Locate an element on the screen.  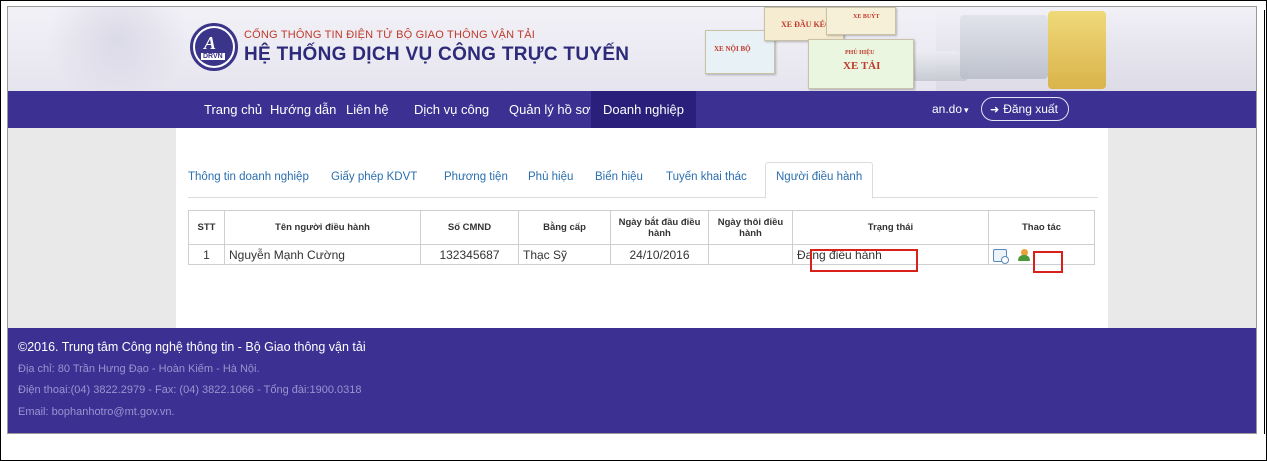
user-menu: an.do ▾ is located at coordinates (950, 109).